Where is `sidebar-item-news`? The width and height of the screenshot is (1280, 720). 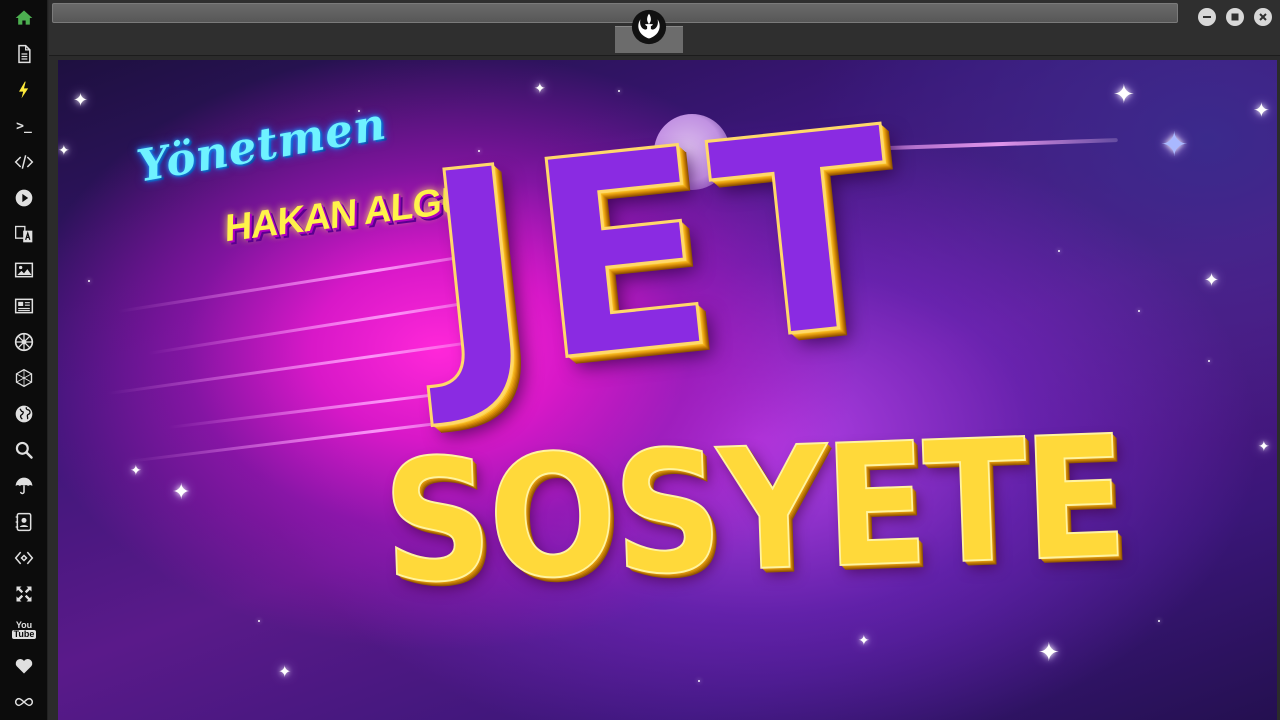
sidebar-item-news is located at coordinates (24, 306).